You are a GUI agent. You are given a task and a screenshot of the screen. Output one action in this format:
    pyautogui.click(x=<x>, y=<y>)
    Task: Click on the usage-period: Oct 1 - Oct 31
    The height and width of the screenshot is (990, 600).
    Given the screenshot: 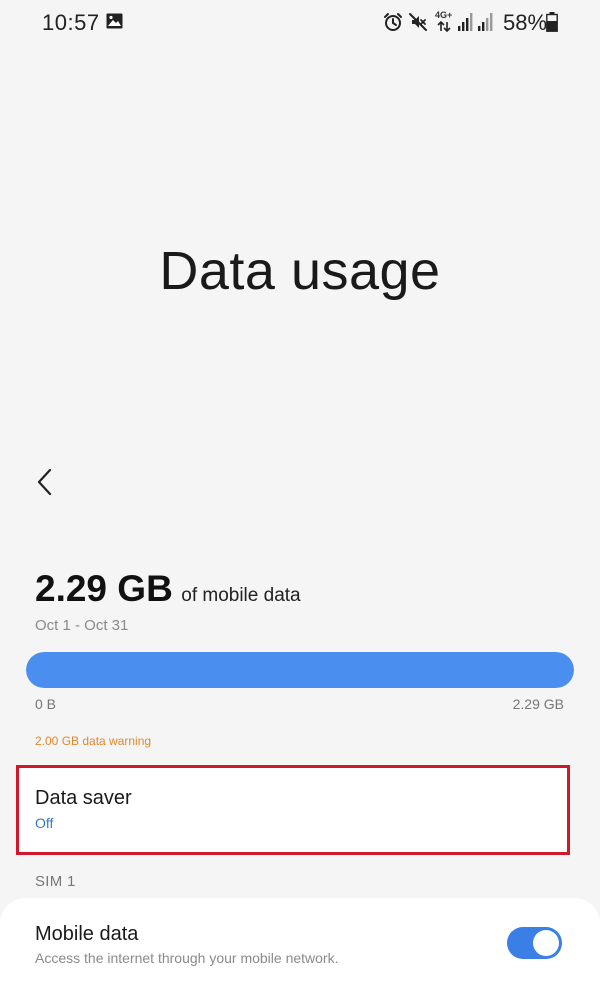 What is the action you would take?
    pyautogui.click(x=82, y=625)
    